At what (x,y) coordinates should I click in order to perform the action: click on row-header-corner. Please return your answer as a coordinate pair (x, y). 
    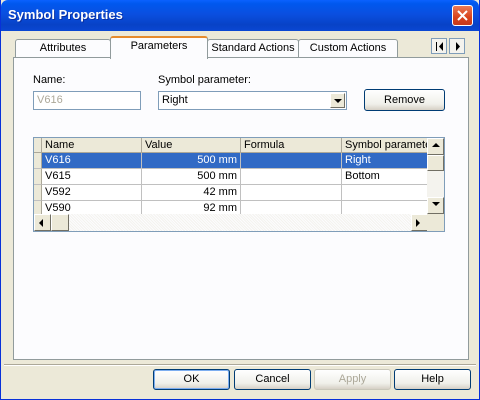
    Looking at the image, I should click on (38, 145).